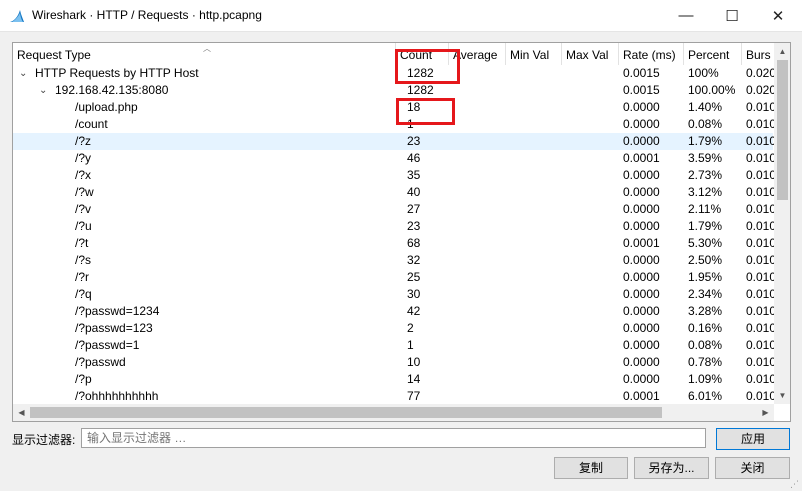  I want to click on minimize-button: —, so click(686, 15).